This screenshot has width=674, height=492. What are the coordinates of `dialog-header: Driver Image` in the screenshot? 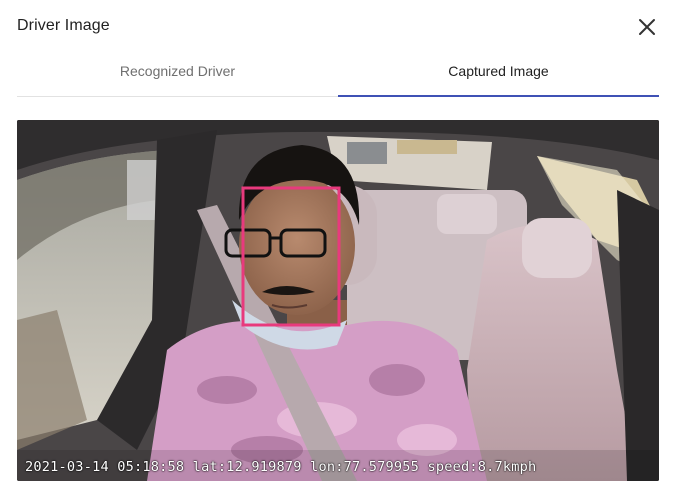 It's located at (337, 28).